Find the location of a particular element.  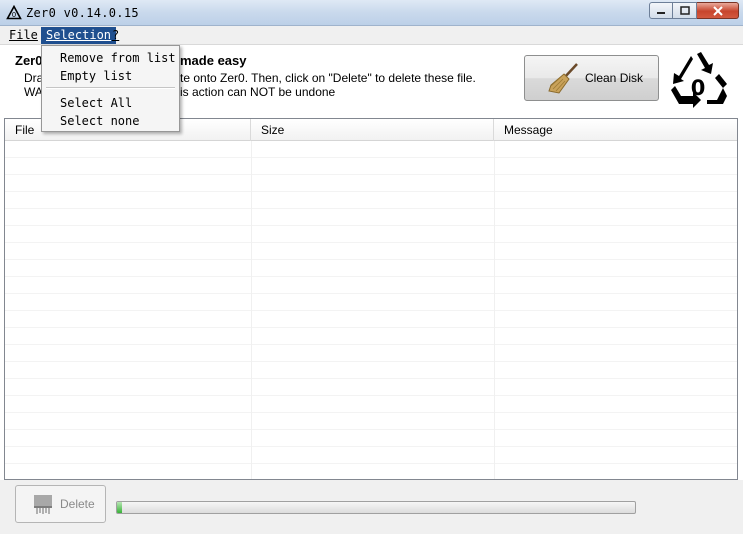

broom-icon is located at coordinates (563, 78).